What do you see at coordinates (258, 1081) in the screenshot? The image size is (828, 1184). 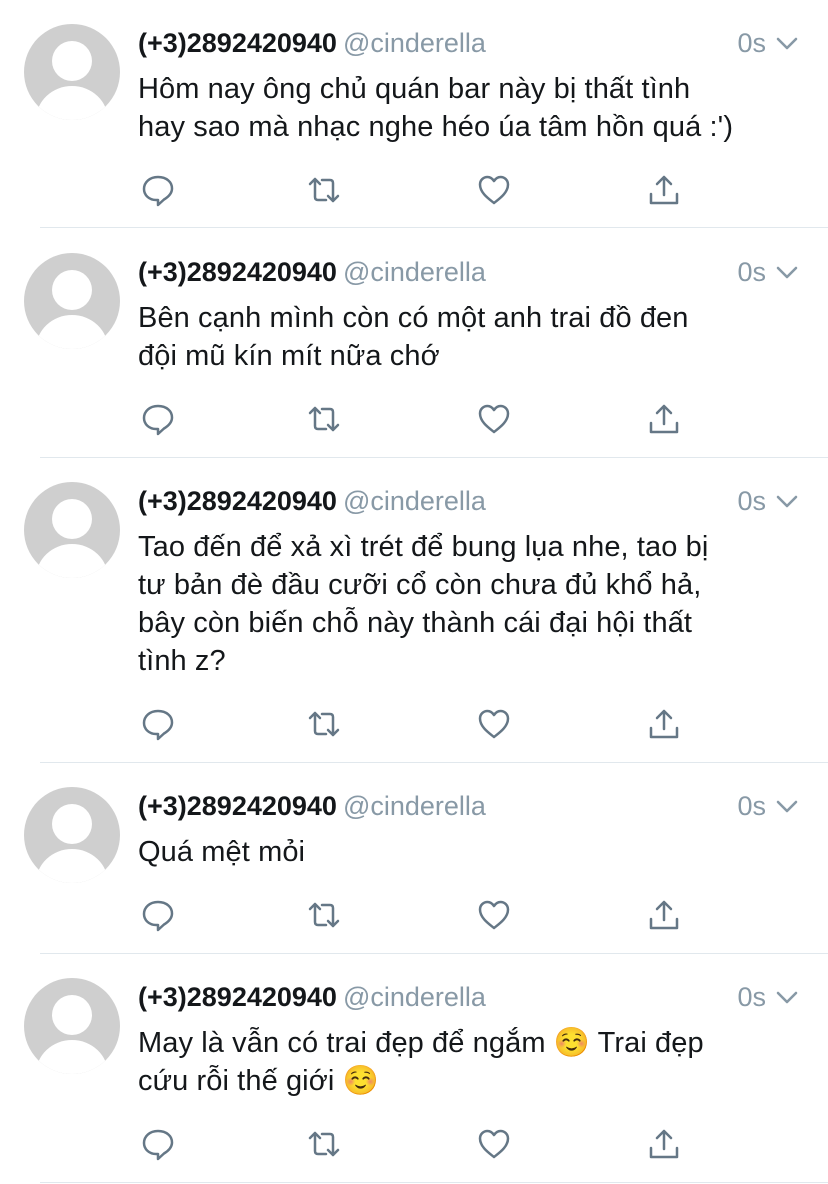 I see `tweet-text-line: cứu rỗi thế giới ☺️` at bounding box center [258, 1081].